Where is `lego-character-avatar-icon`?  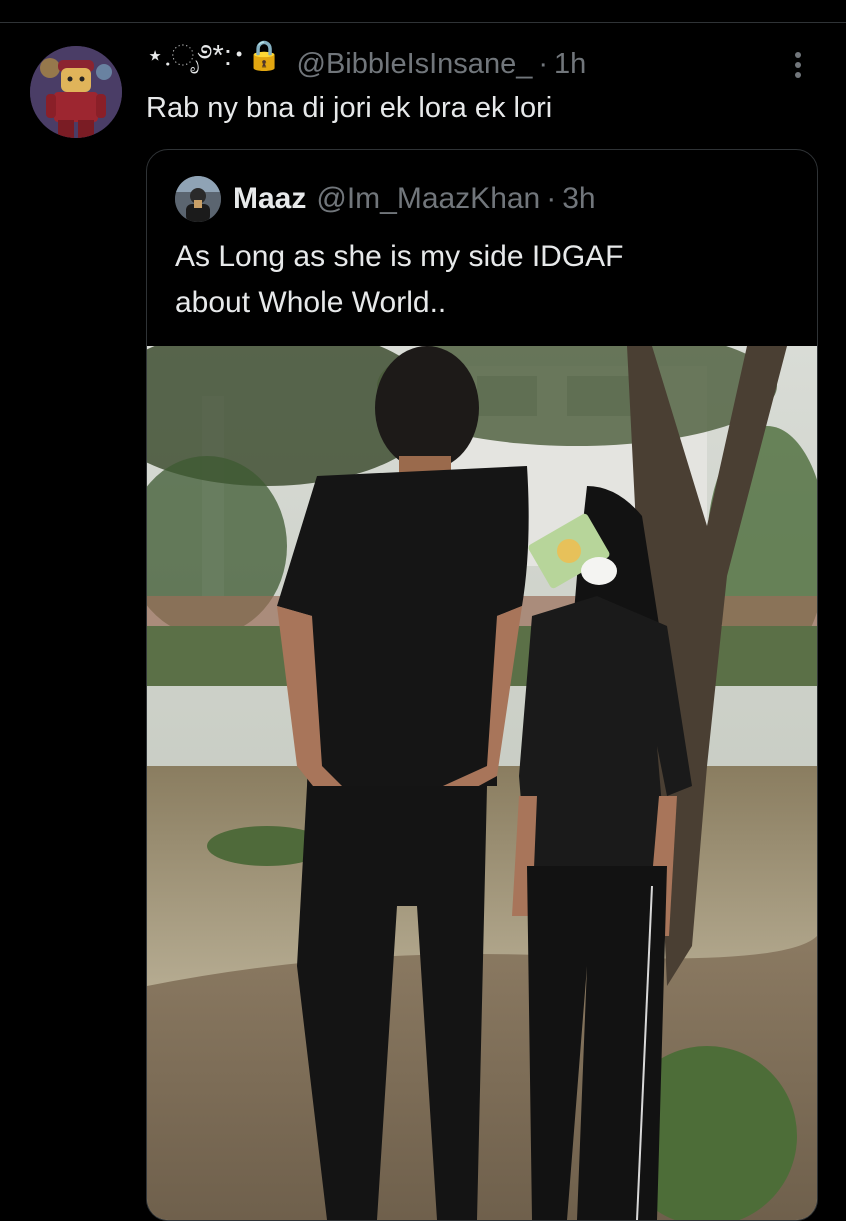
lego-character-avatar-icon is located at coordinates (76, 92).